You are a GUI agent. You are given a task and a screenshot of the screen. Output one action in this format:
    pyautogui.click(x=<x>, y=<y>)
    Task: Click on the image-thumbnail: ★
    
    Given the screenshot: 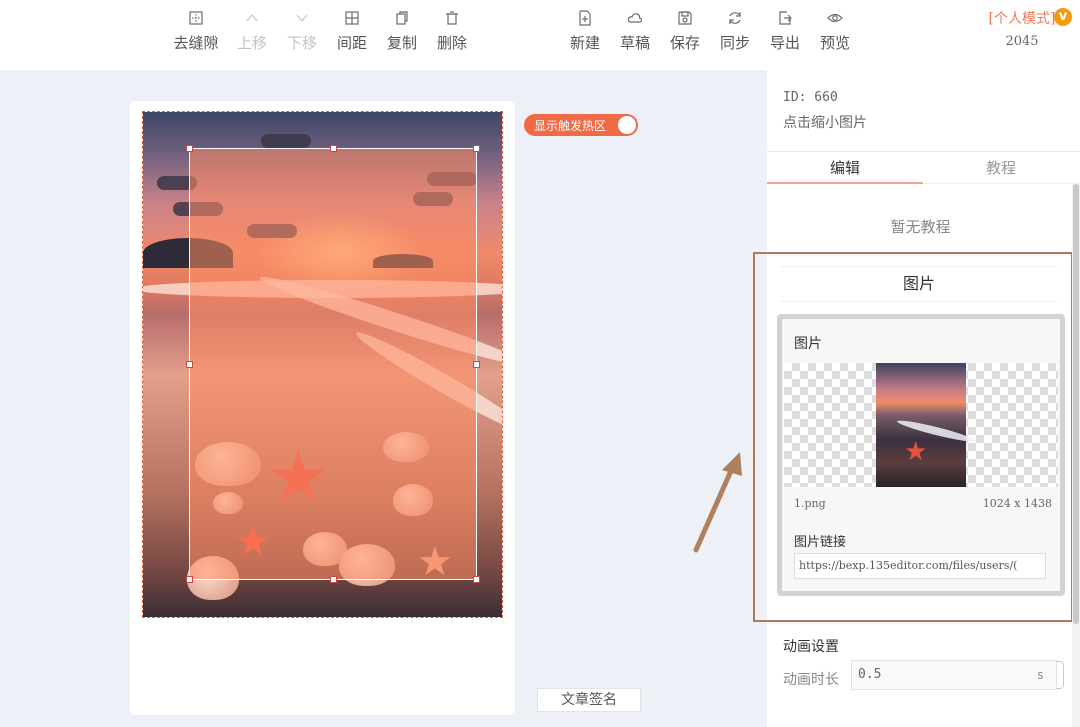 What is the action you would take?
    pyautogui.click(x=926, y=425)
    